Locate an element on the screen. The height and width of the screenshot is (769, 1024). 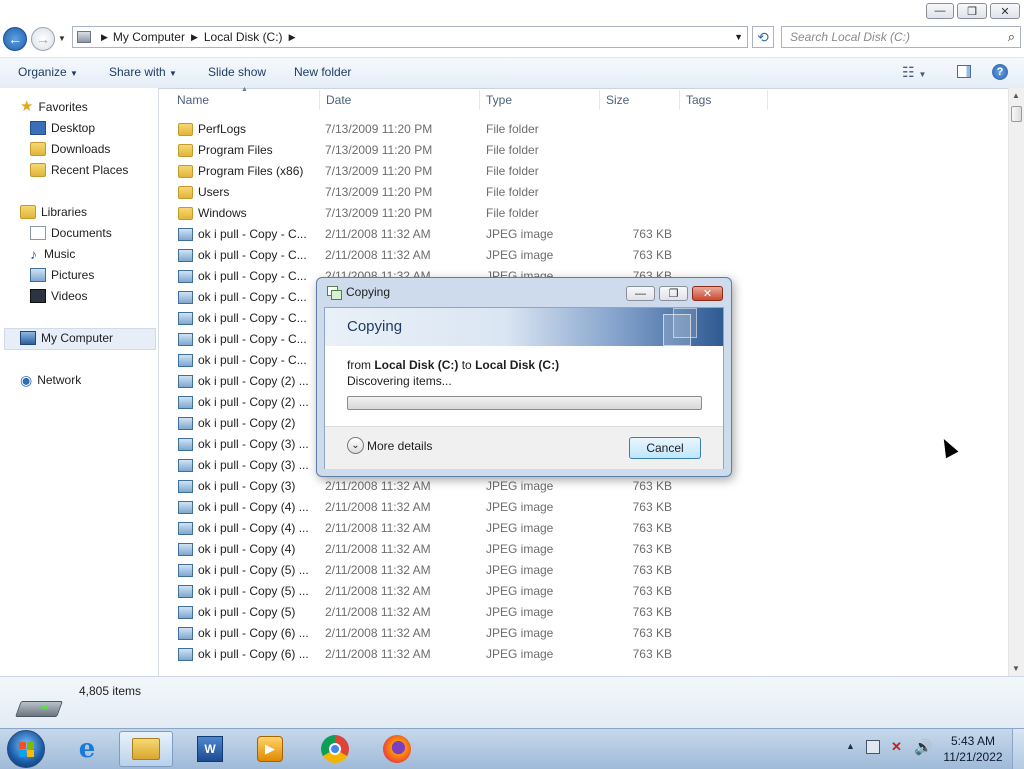
file-row: Windows 7/13/2009 11:20 PM File folder is located at coordinates (591, 213).